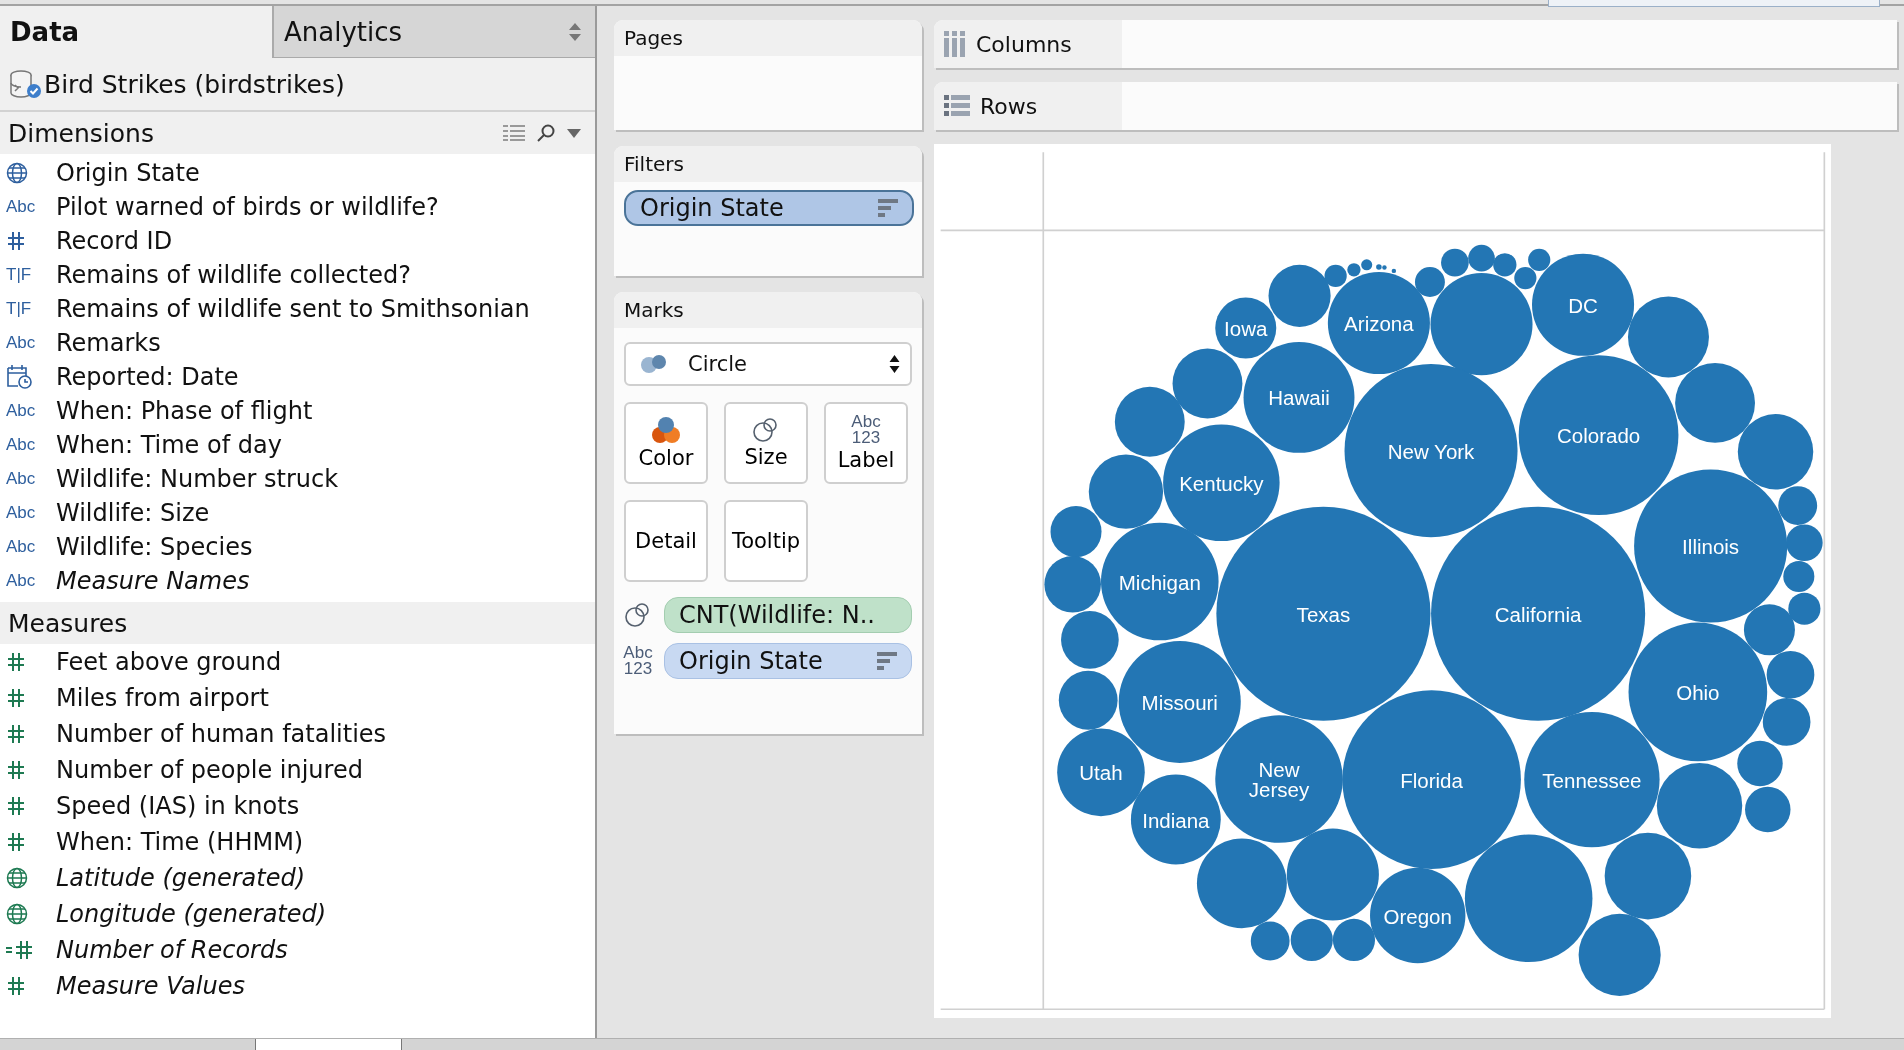  What do you see at coordinates (293, 309) in the screenshot?
I see `field-name: Remains of wildlife sent to Smithsonian` at bounding box center [293, 309].